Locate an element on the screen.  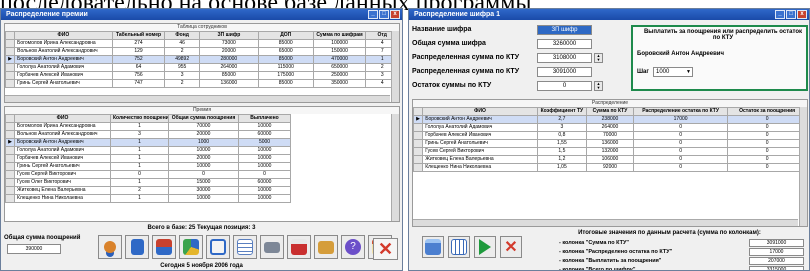
table-cell: 2,7 is located at coordinates (561, 119).